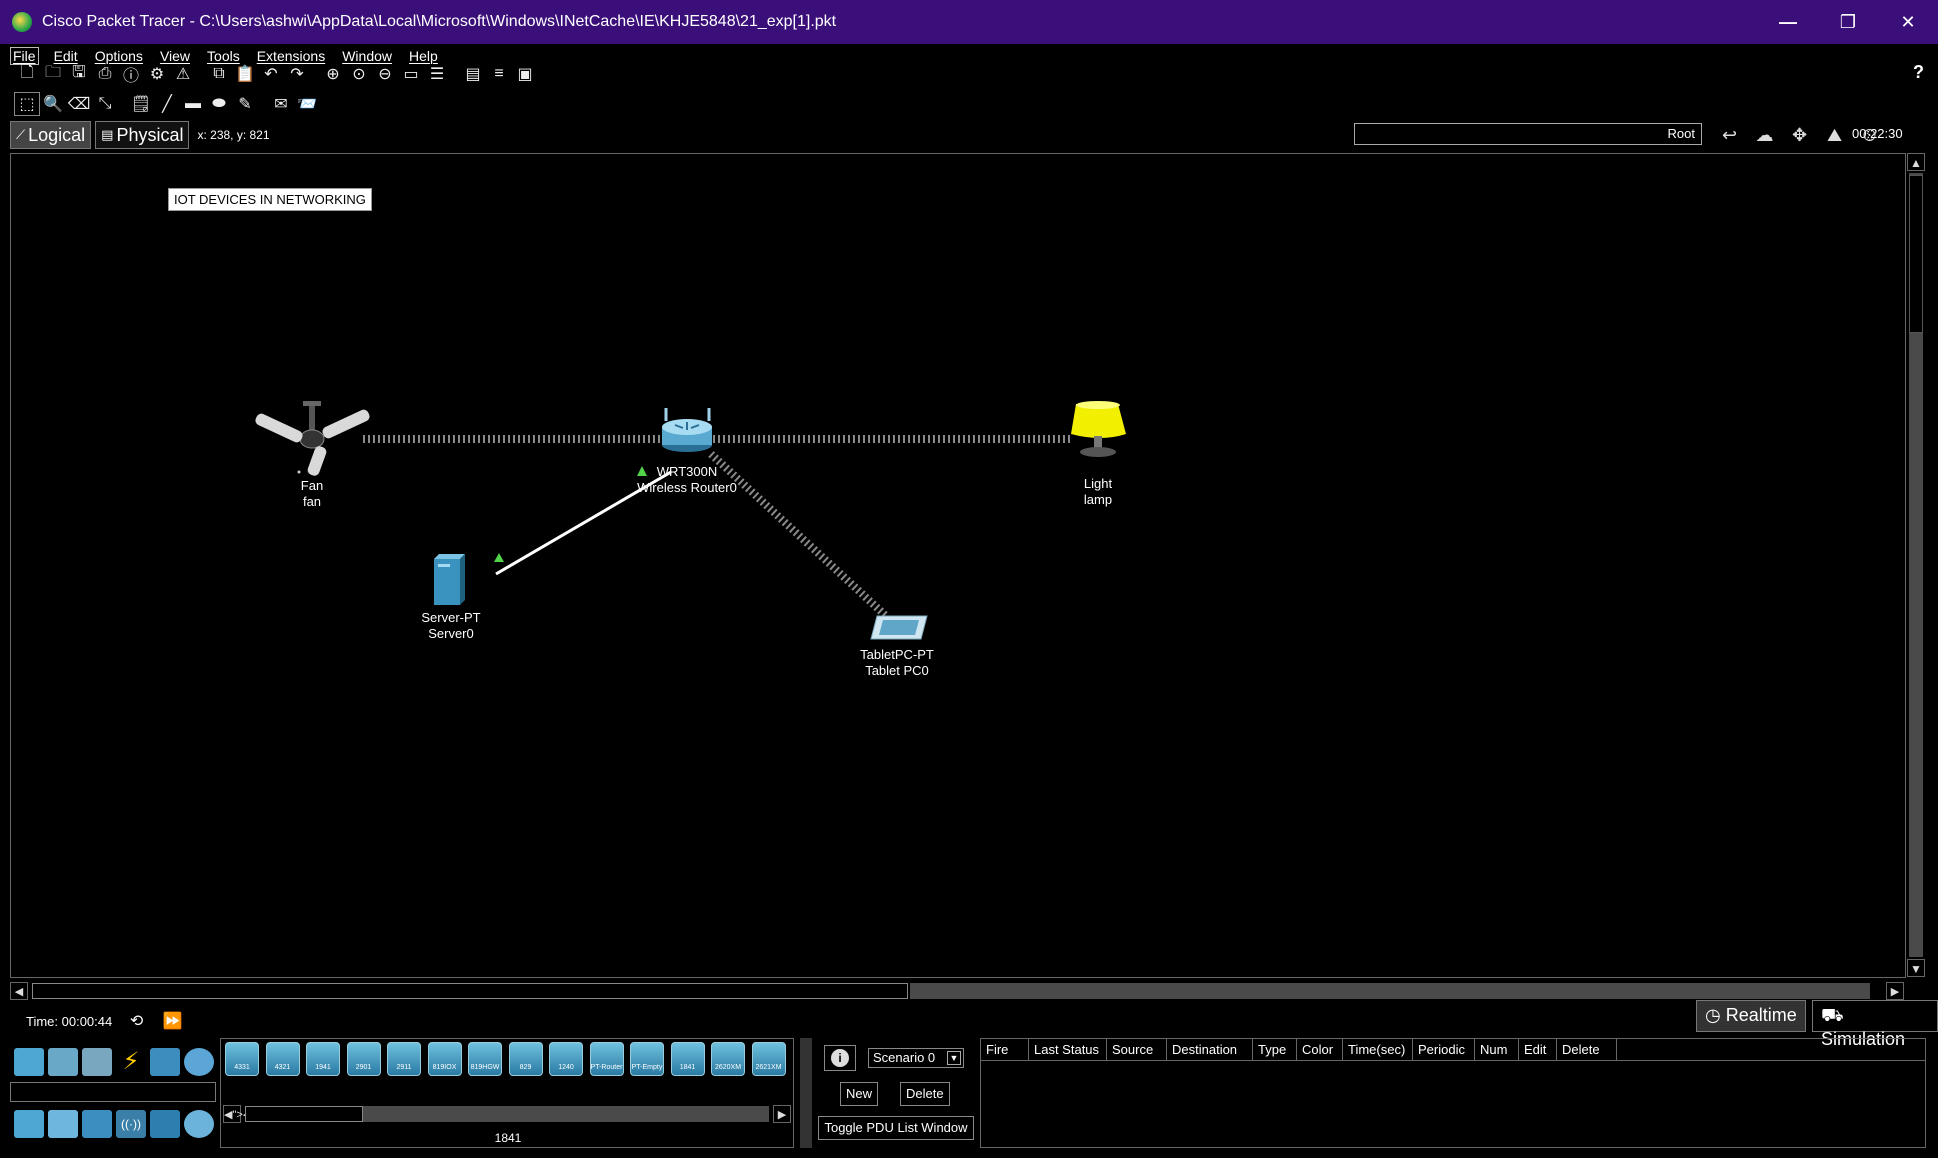 The image size is (1938, 1158). I want to click on scroll-right-icon: ▶, so click(1895, 991).